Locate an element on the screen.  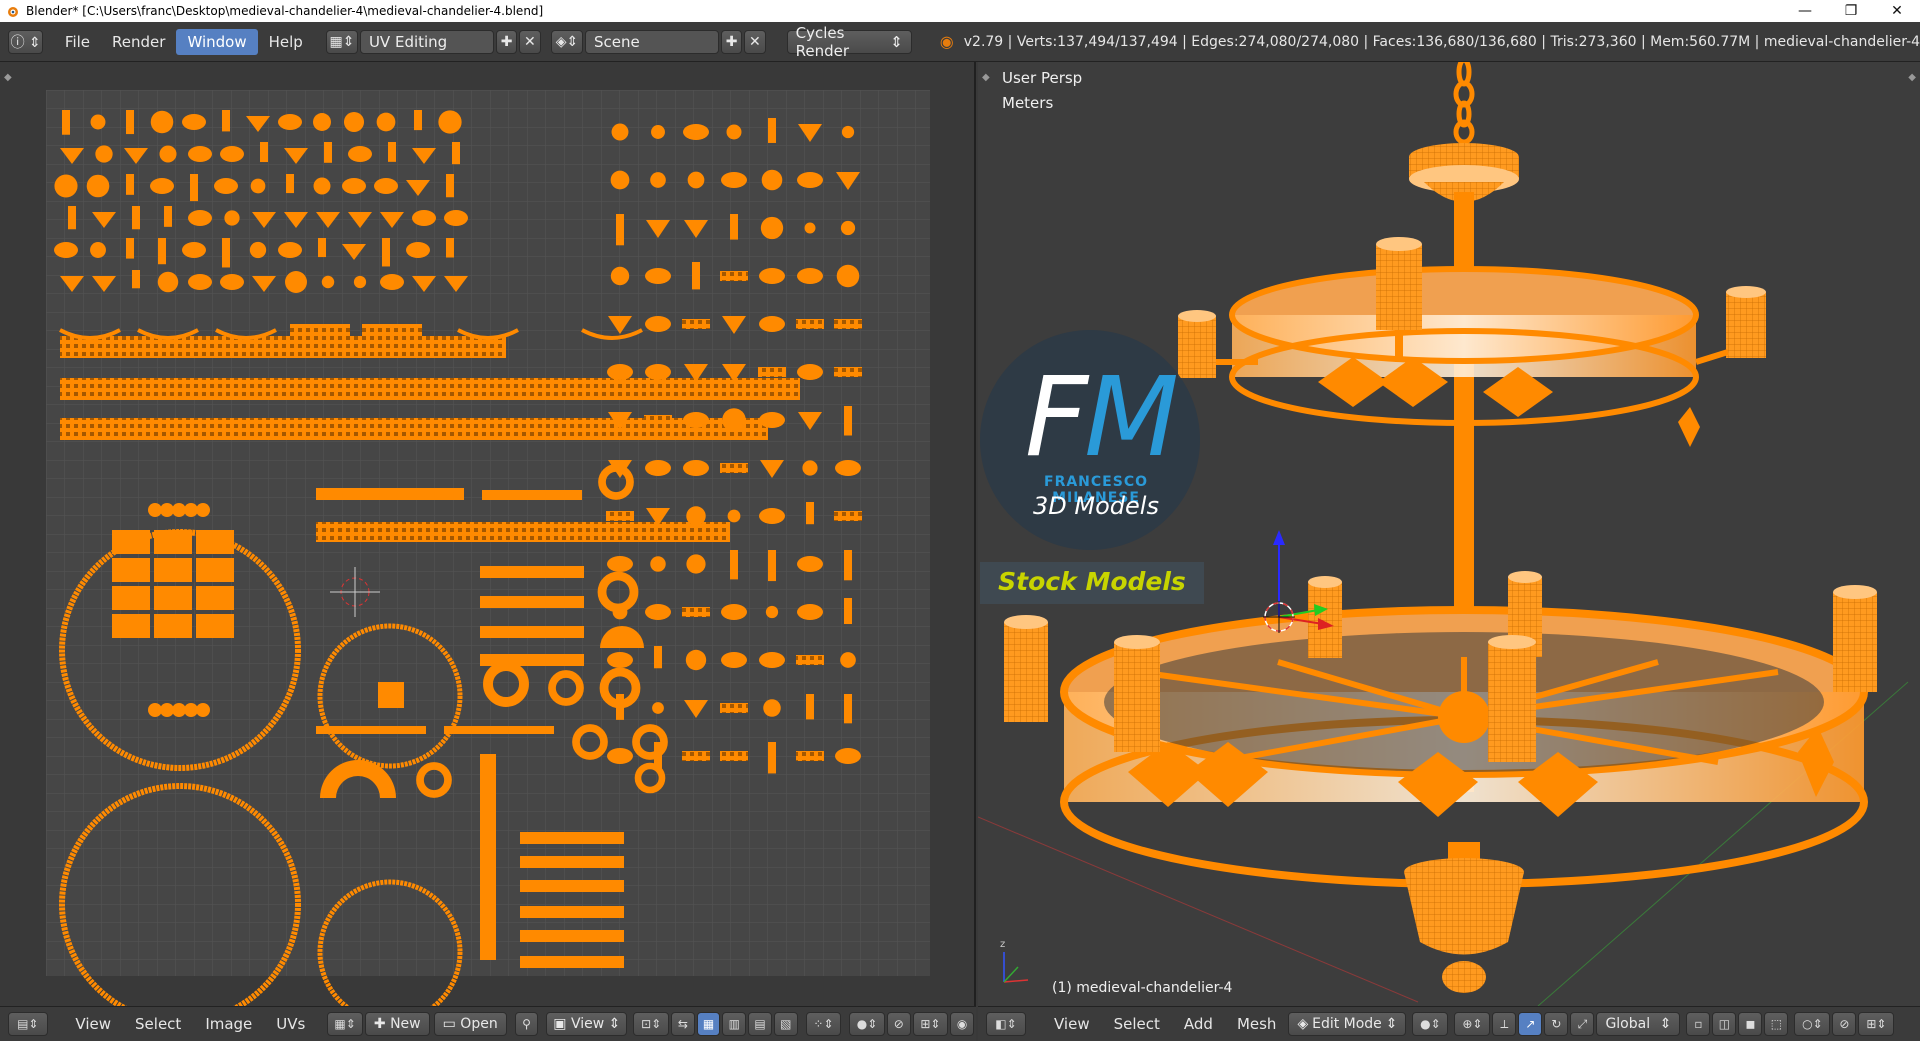
vp-menu-mesh: Mesh is located at coordinates (1257, 1024).